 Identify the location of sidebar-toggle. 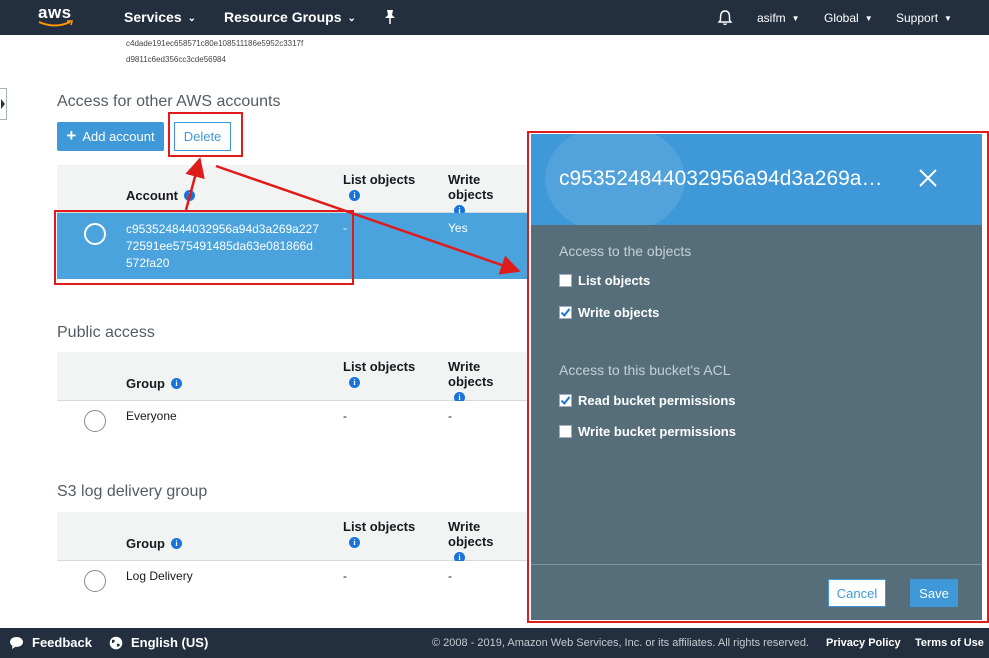
(3, 104).